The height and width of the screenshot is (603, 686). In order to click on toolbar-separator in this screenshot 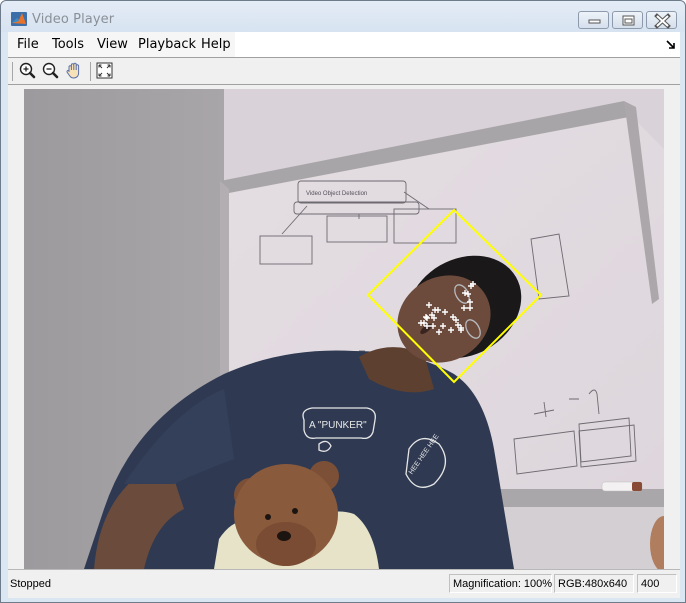, I will do `click(90, 71)`.